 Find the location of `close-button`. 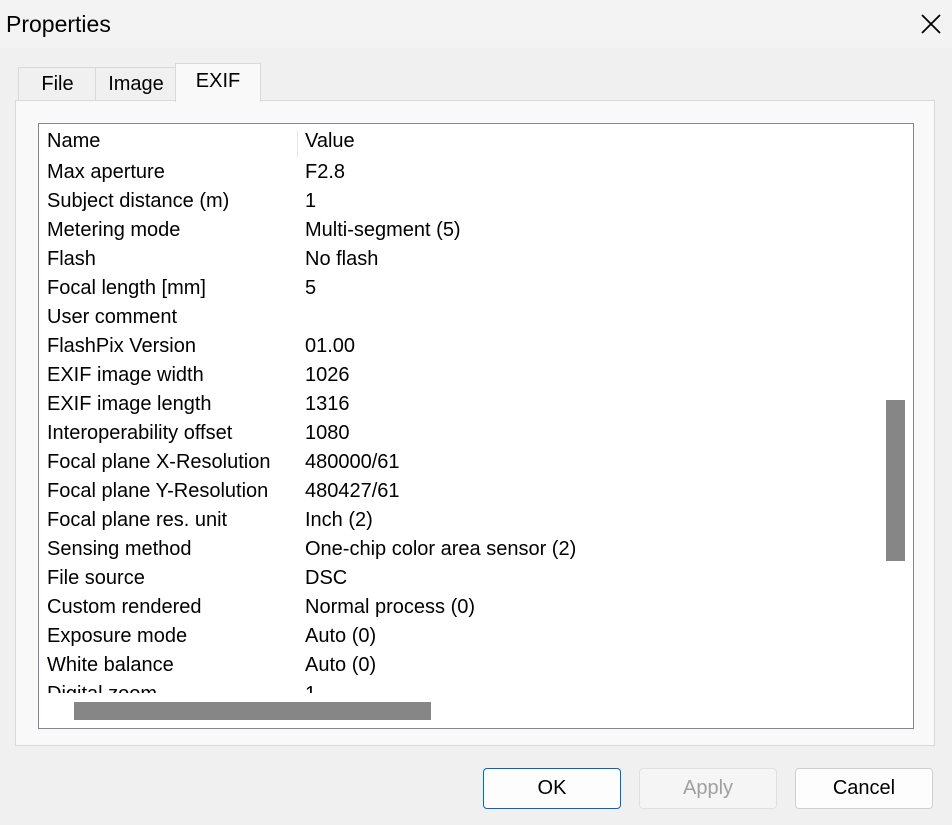

close-button is located at coordinates (929, 24).